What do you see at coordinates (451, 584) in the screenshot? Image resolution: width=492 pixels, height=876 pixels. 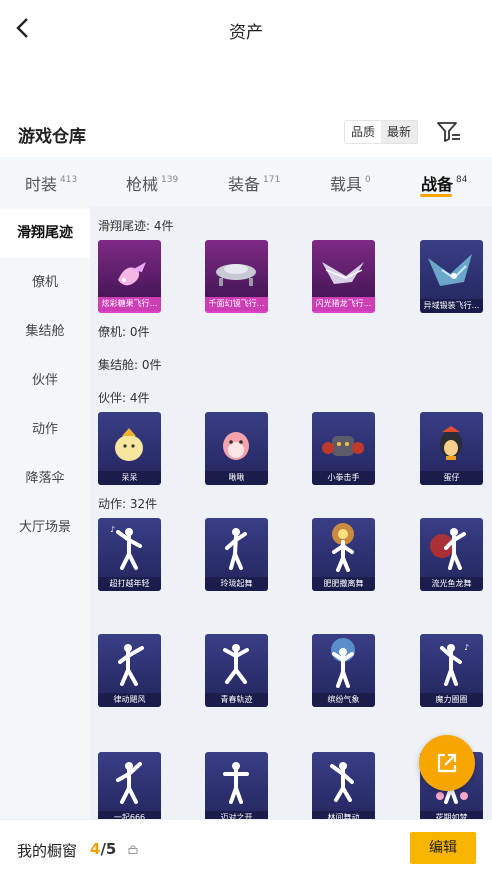 I see `item-caption: 流光鱼龙舞` at bounding box center [451, 584].